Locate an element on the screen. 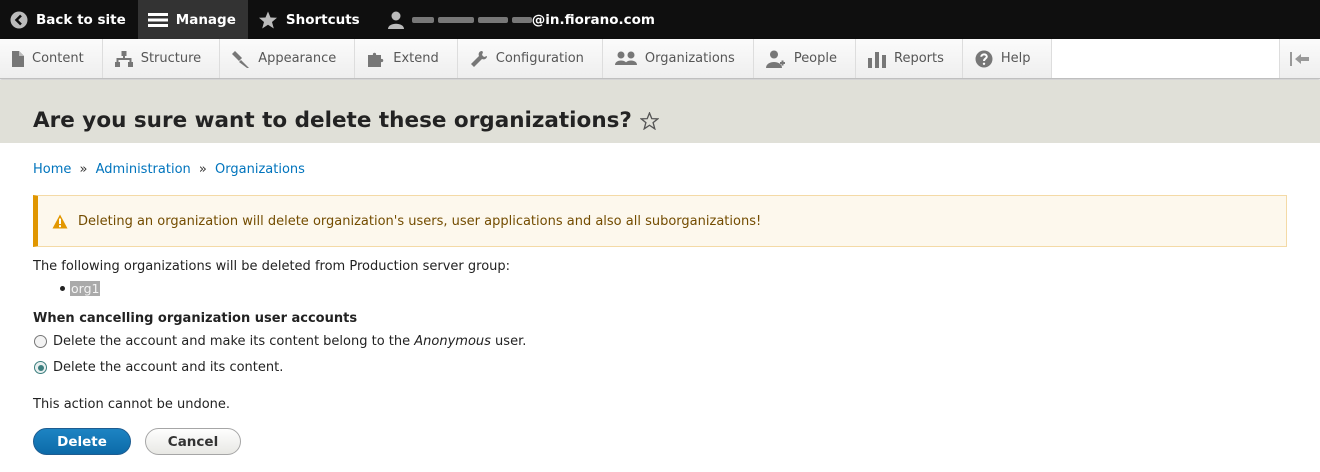  shortcuts-tab: Shortcuts is located at coordinates (310, 19).